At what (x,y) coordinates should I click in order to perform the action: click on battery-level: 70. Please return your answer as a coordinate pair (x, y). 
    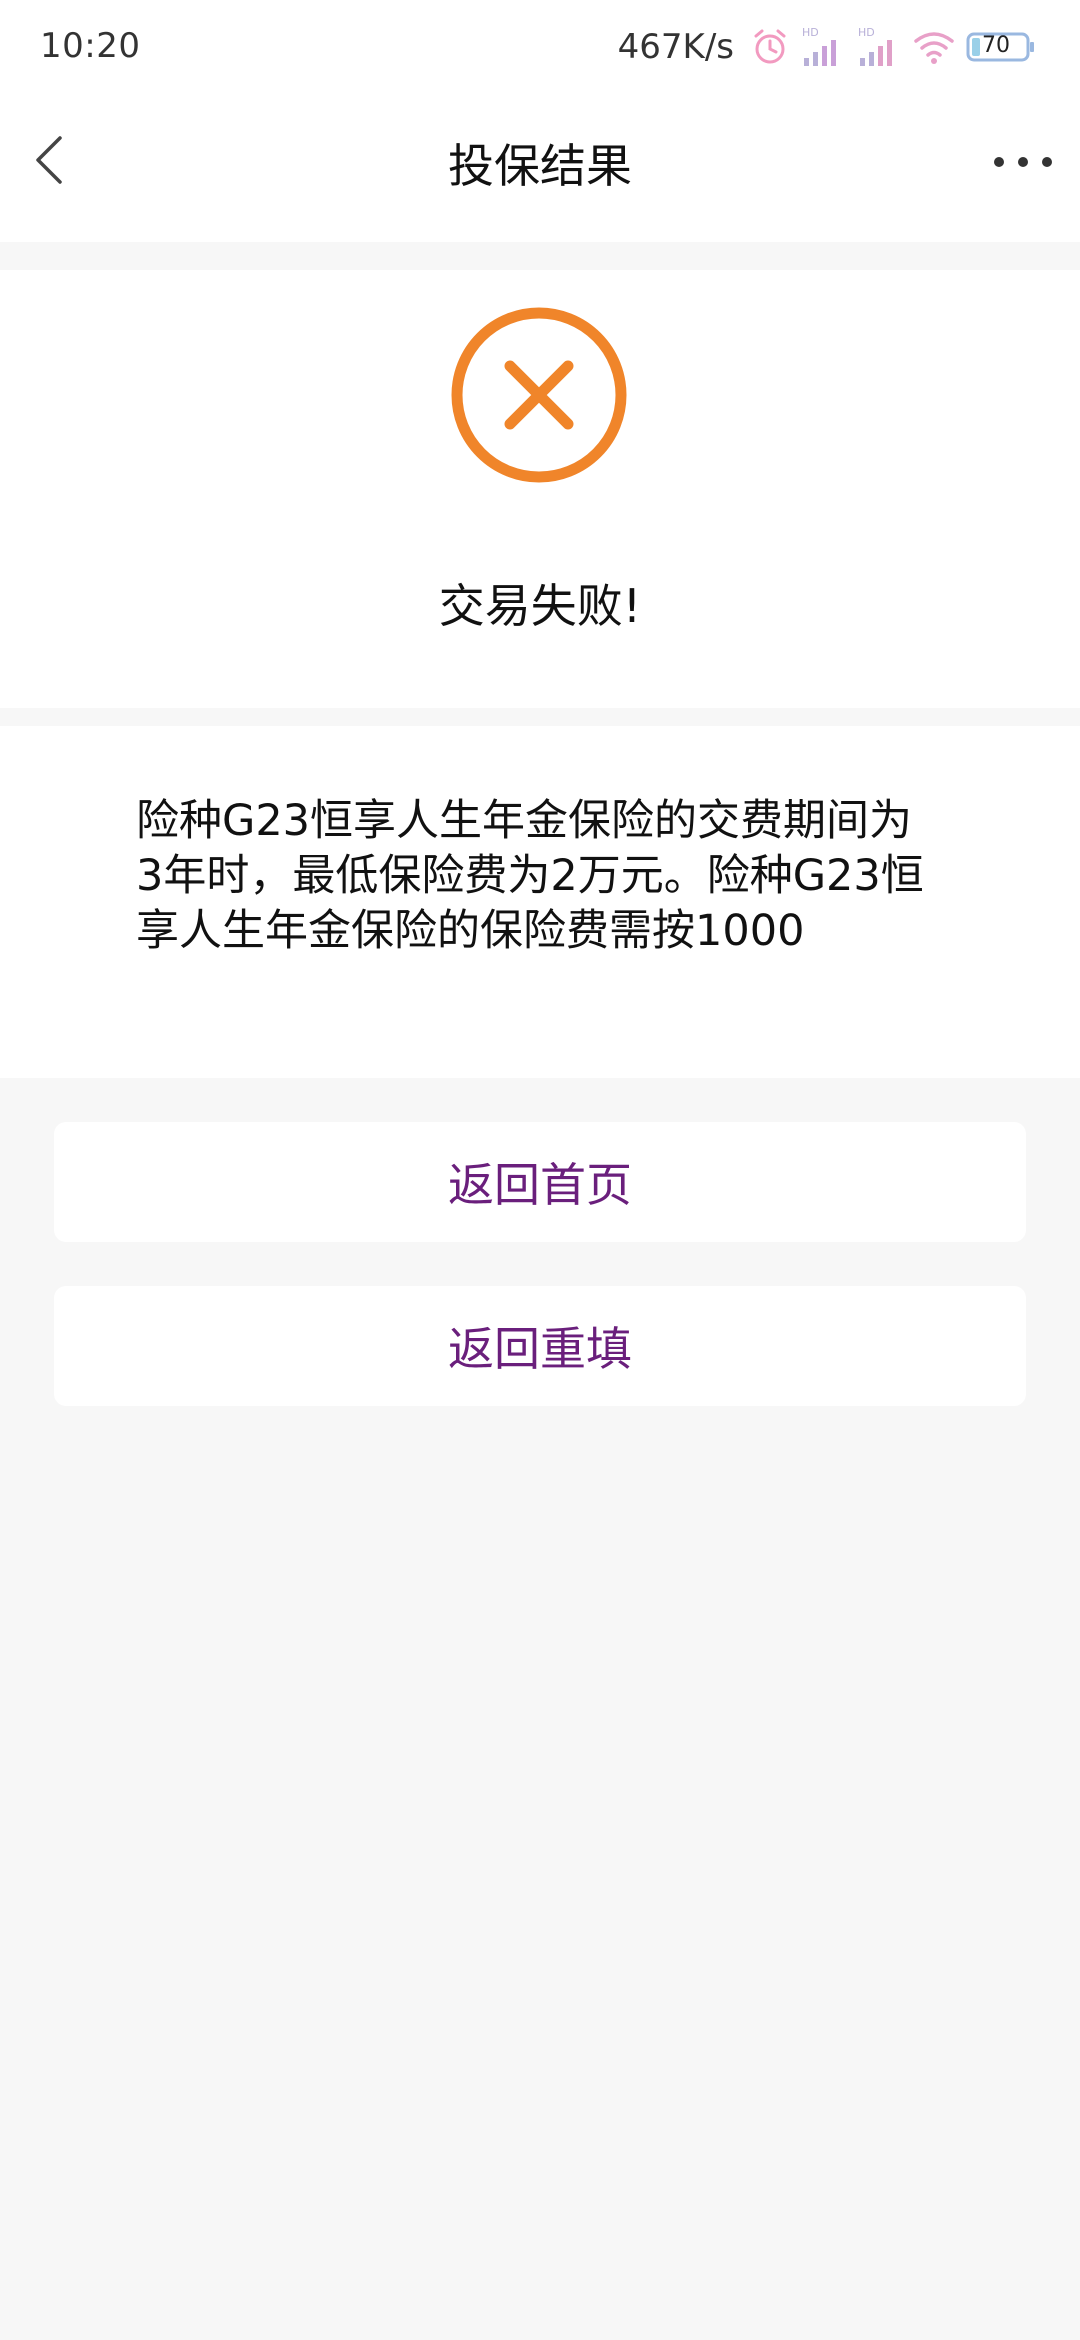
    Looking at the image, I should click on (996, 45).